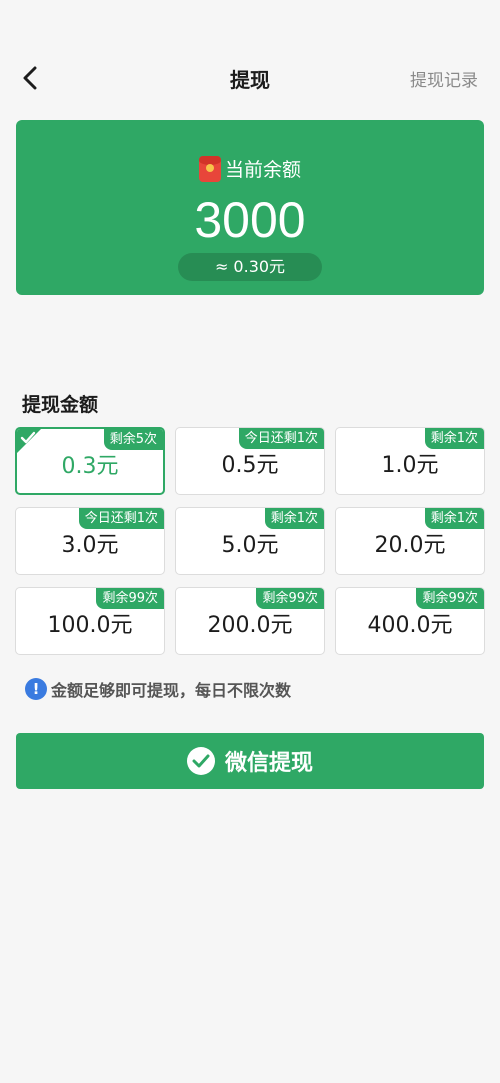 The height and width of the screenshot is (1083, 500). What do you see at coordinates (90, 545) in the screenshot?
I see `amount-value: 3.0元` at bounding box center [90, 545].